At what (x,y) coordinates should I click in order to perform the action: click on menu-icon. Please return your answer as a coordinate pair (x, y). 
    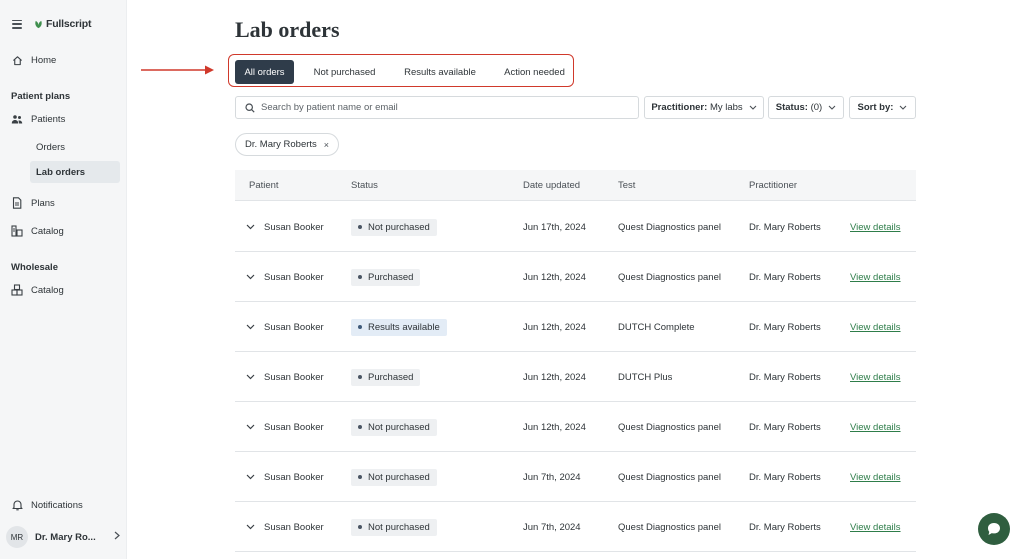
    Looking at the image, I should click on (17, 24).